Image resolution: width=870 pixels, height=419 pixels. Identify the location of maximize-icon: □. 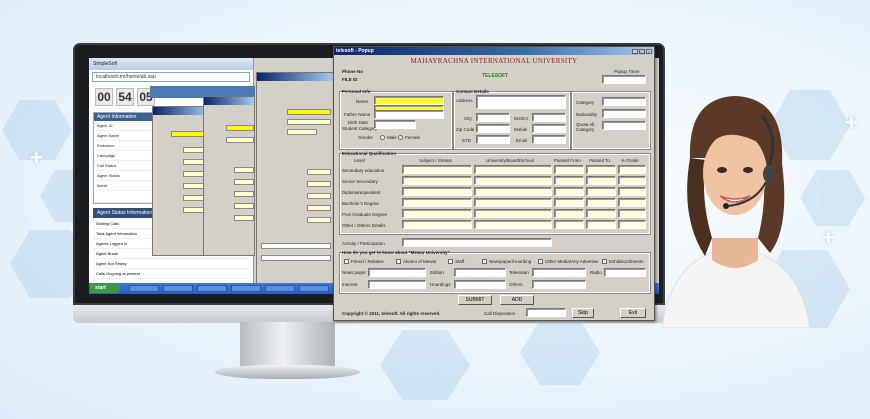
(642, 51).